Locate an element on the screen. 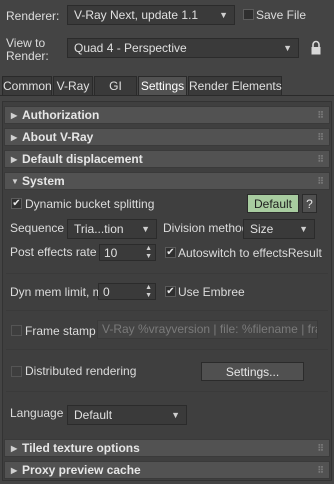 The image size is (334, 484). view-dropdown: Quad 4 - Perspective ▼ is located at coordinates (183, 48).